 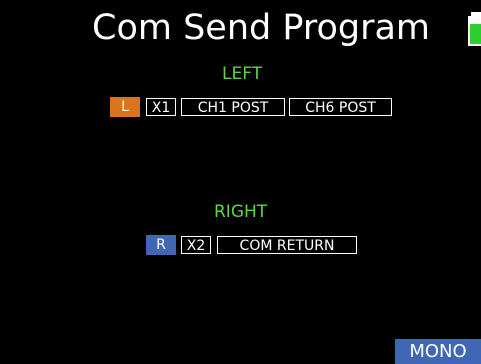 What do you see at coordinates (438, 351) in the screenshot?
I see `mono-button: MONO` at bounding box center [438, 351].